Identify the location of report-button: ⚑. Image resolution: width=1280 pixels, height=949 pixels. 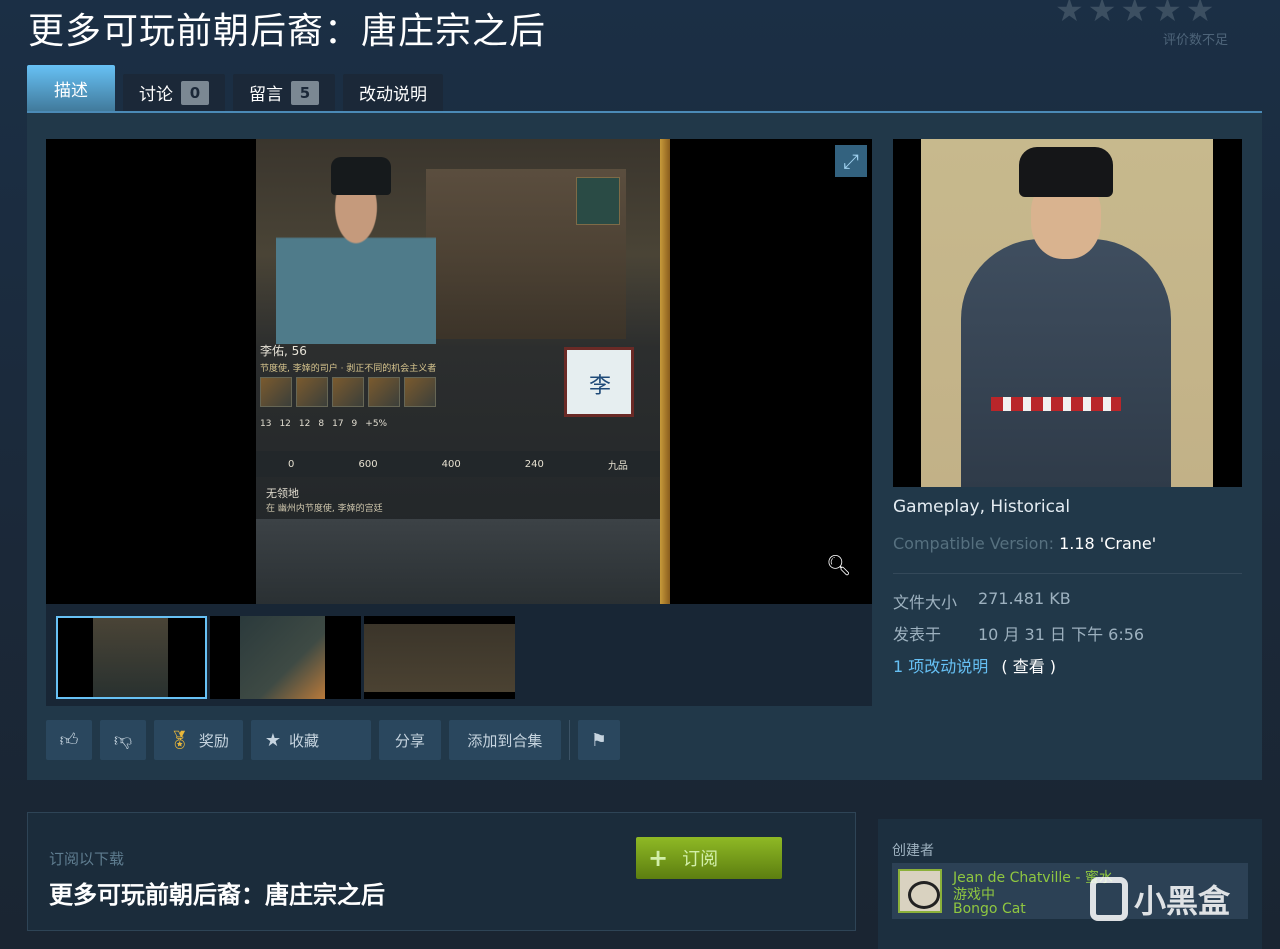
(598, 740).